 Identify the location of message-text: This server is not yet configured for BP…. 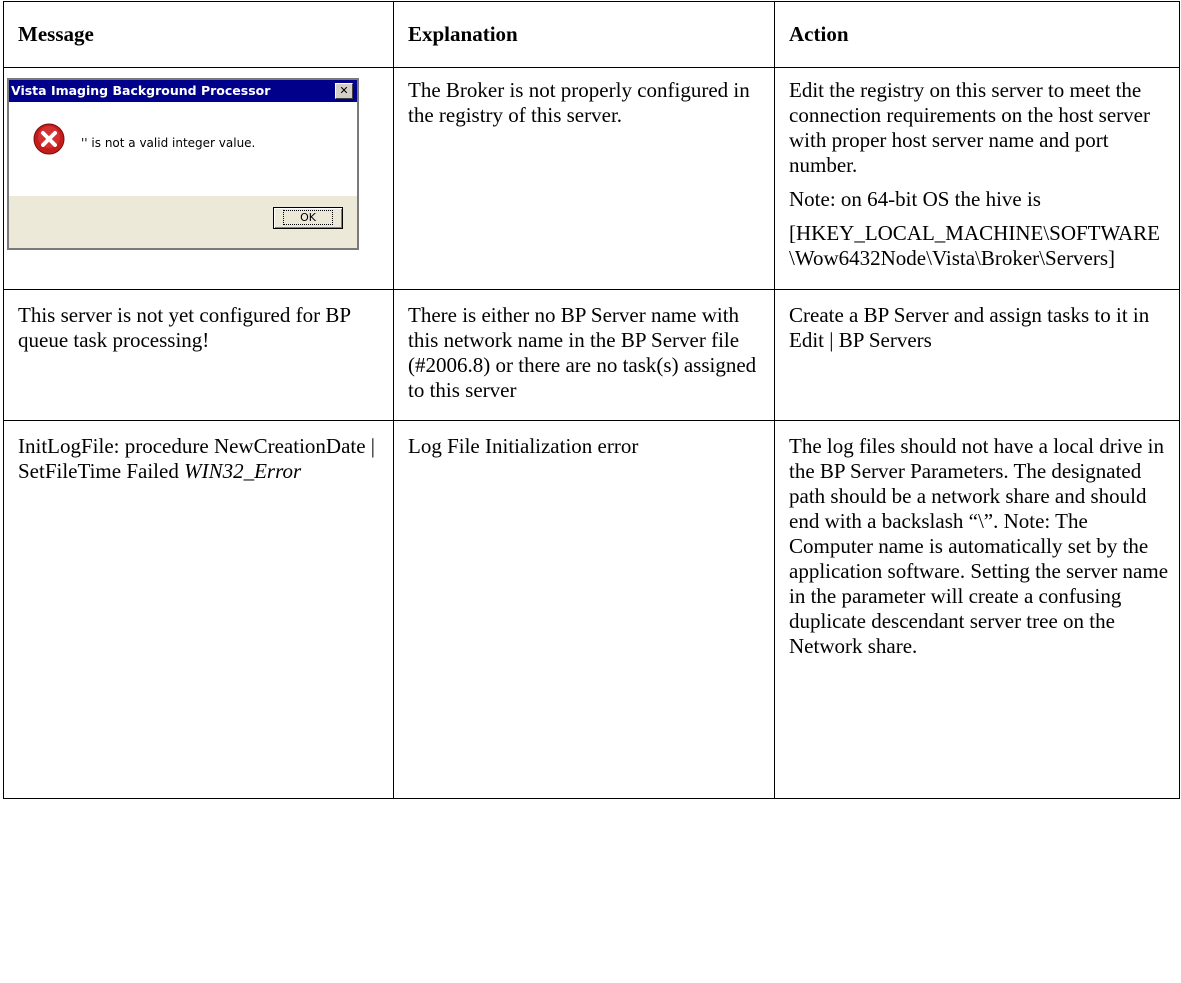
(184, 327).